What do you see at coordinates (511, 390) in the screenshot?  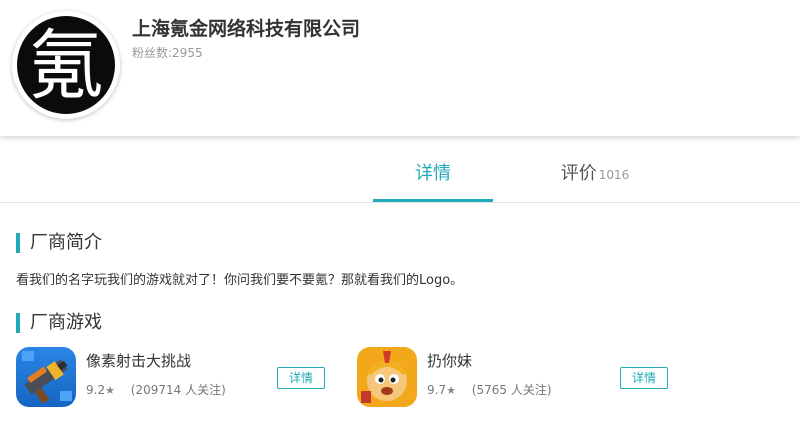 I see `game-follow-count: (5765 人关注)` at bounding box center [511, 390].